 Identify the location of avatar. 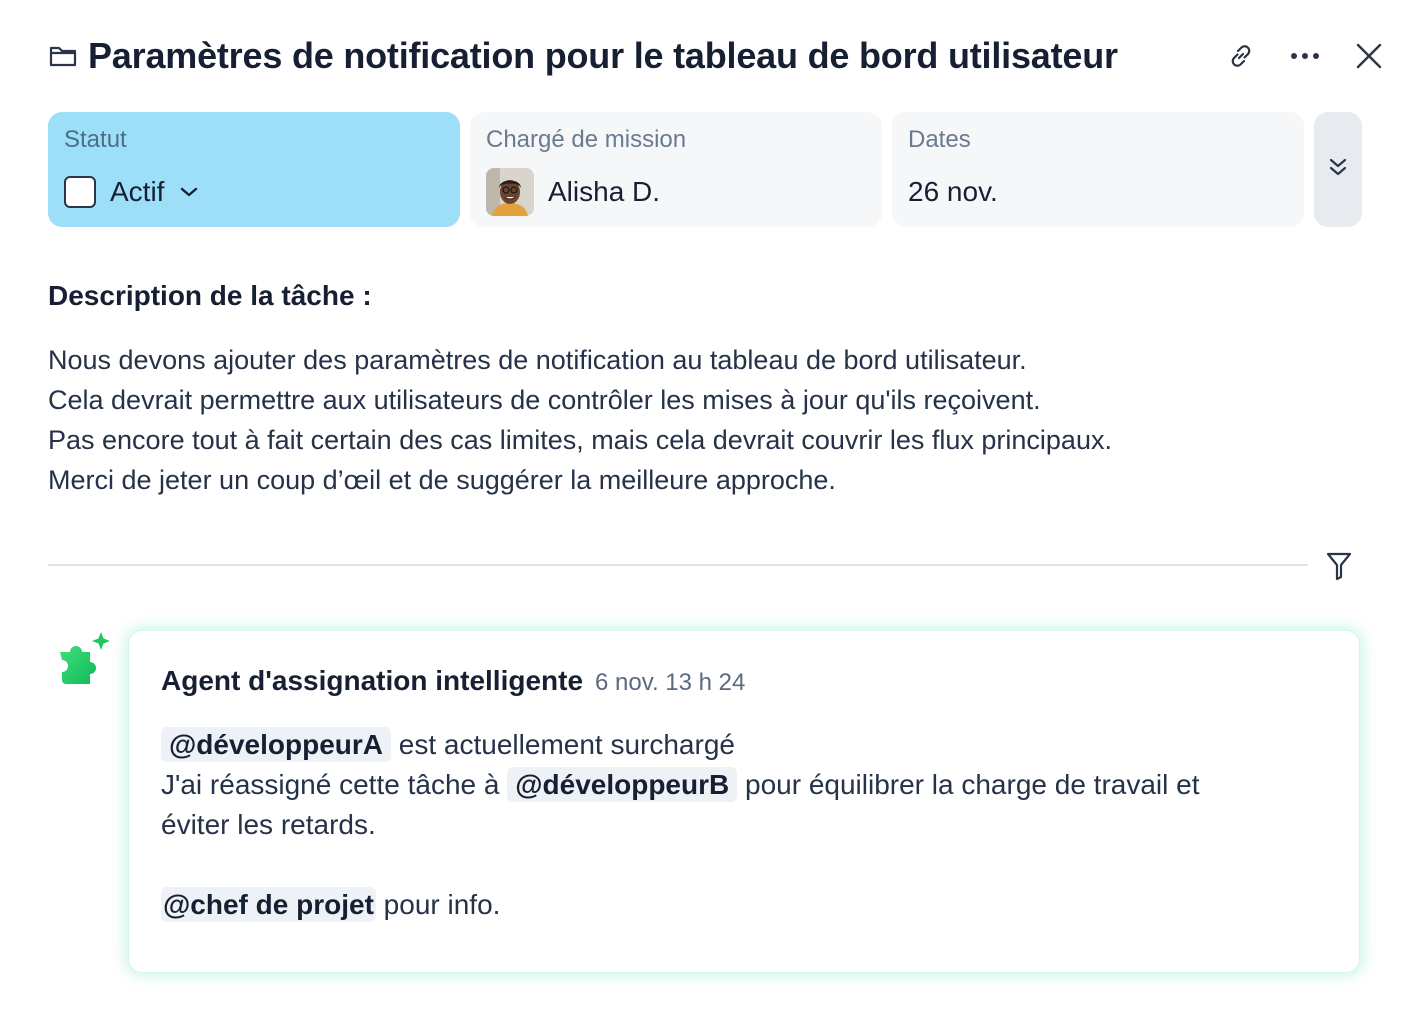
(510, 192).